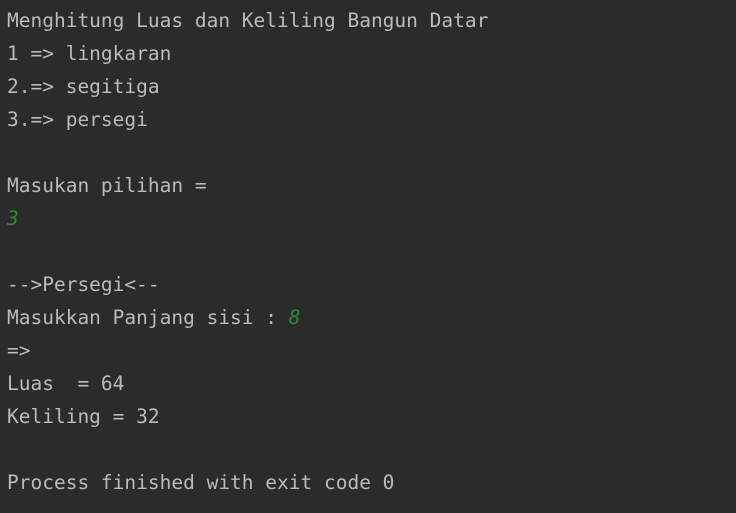 The width and height of the screenshot is (736, 513). I want to click on choice-input-value: 3, so click(13, 218).